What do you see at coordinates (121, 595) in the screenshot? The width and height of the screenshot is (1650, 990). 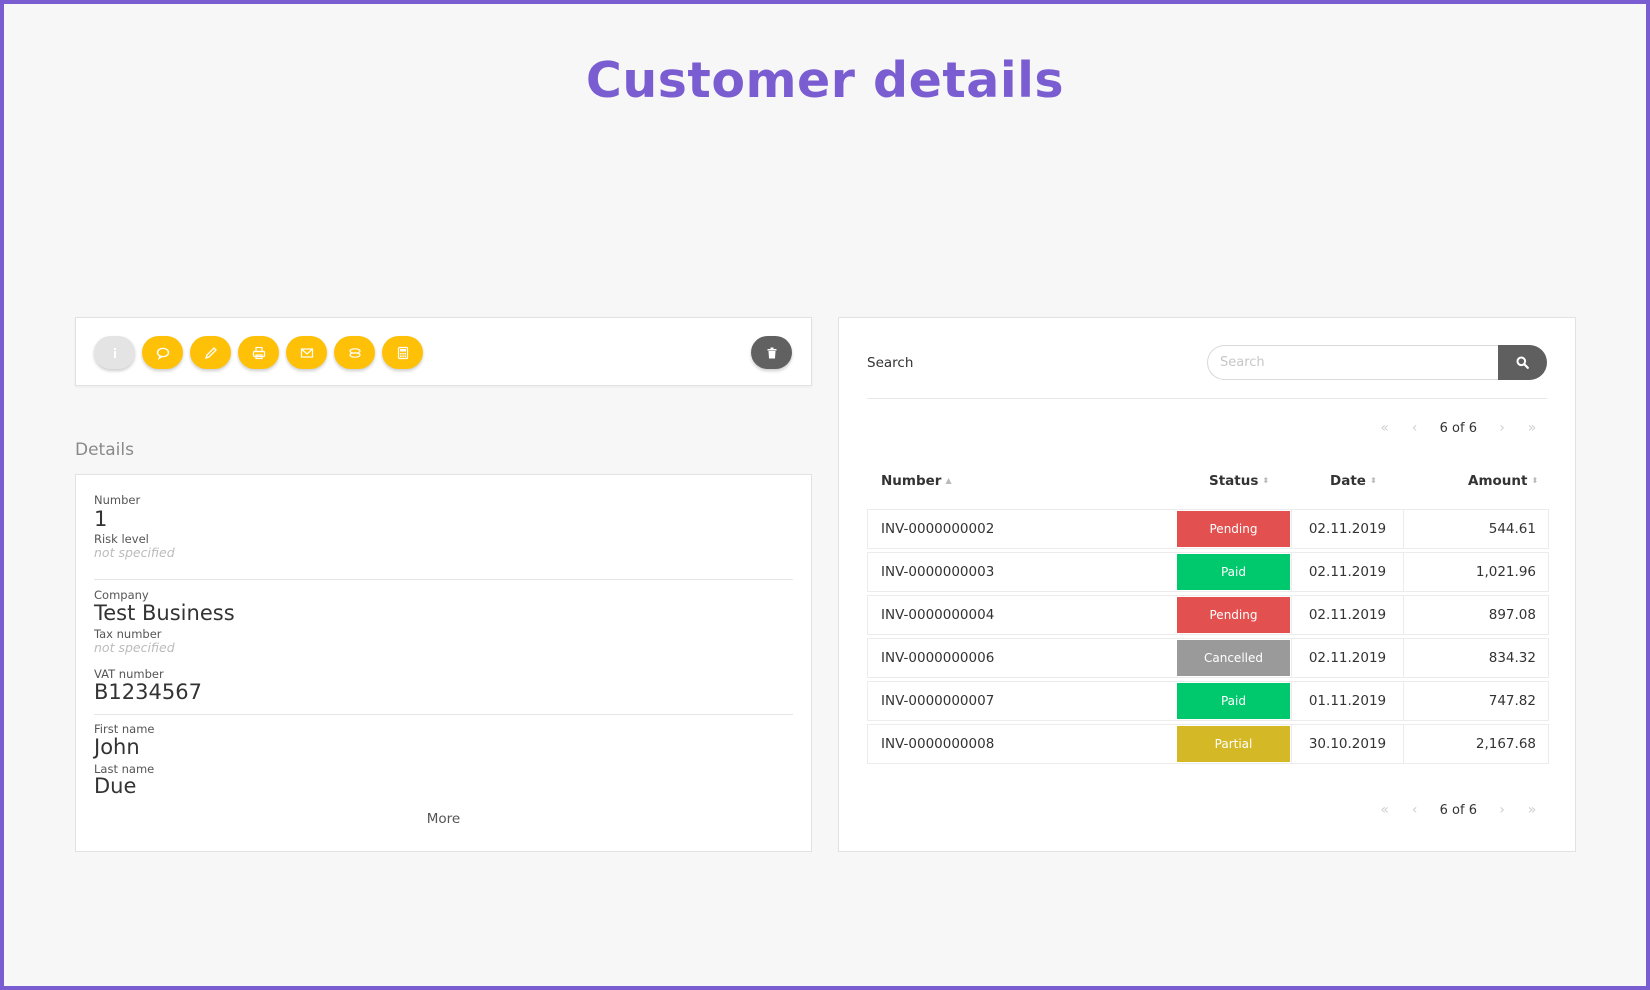 I see `company-label: Company` at bounding box center [121, 595].